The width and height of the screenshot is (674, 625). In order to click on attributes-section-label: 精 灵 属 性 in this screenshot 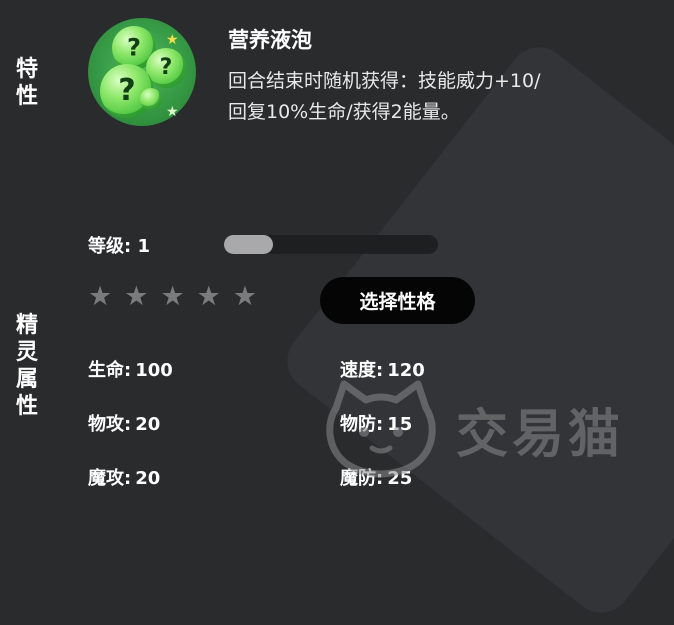, I will do `click(26, 366)`.